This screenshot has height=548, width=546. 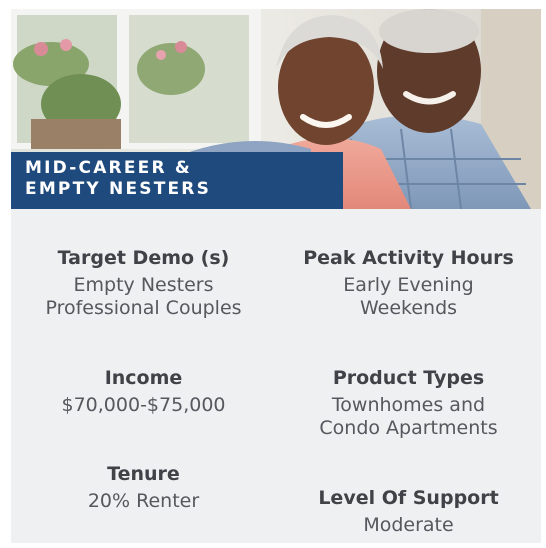 What do you see at coordinates (143, 258) in the screenshot?
I see `target-demo-label: Target Demo (s)` at bounding box center [143, 258].